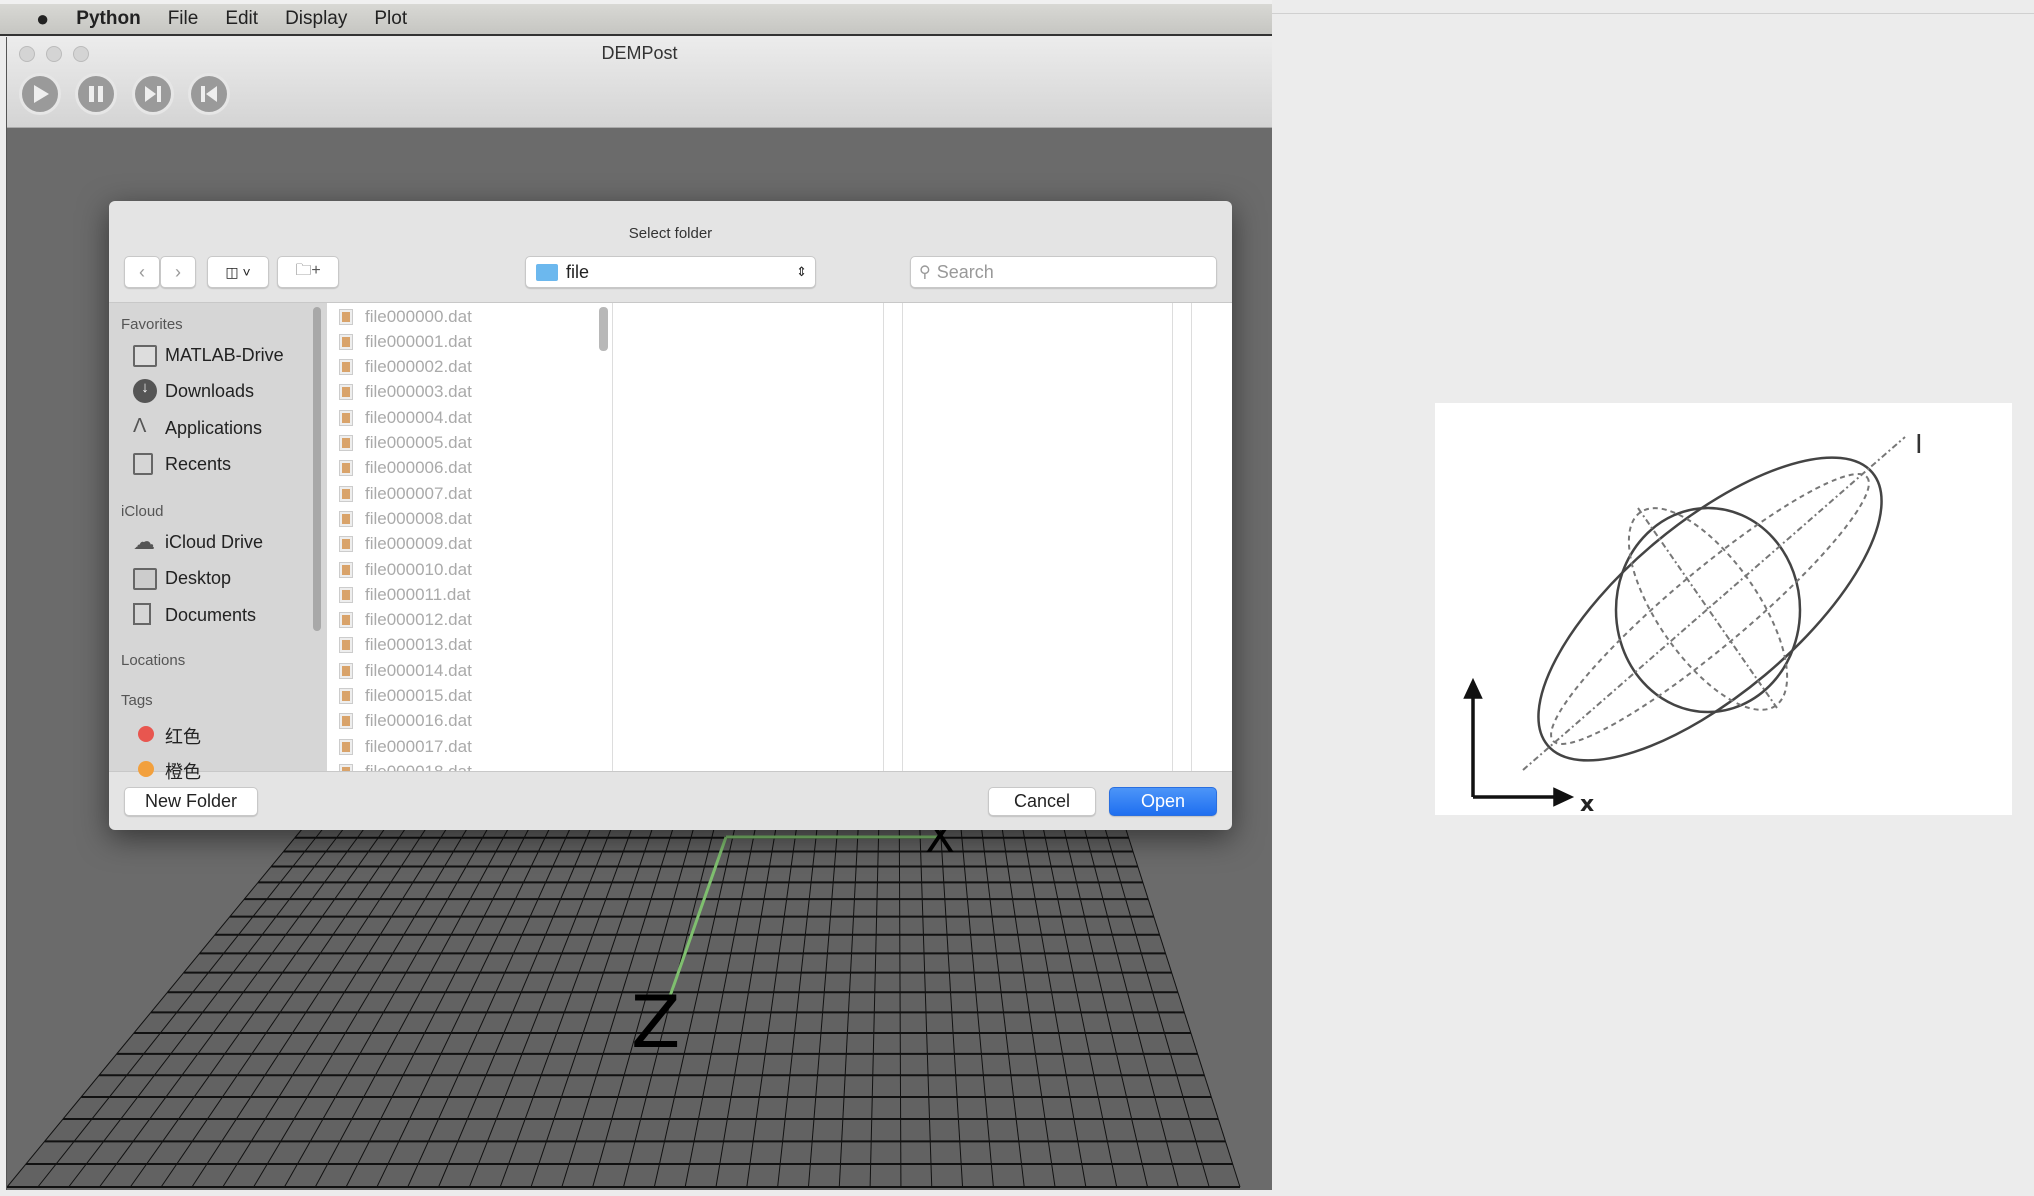 This screenshot has width=2034, height=1196. I want to click on ellipsoid-diagram: I x, so click(1693, 623).